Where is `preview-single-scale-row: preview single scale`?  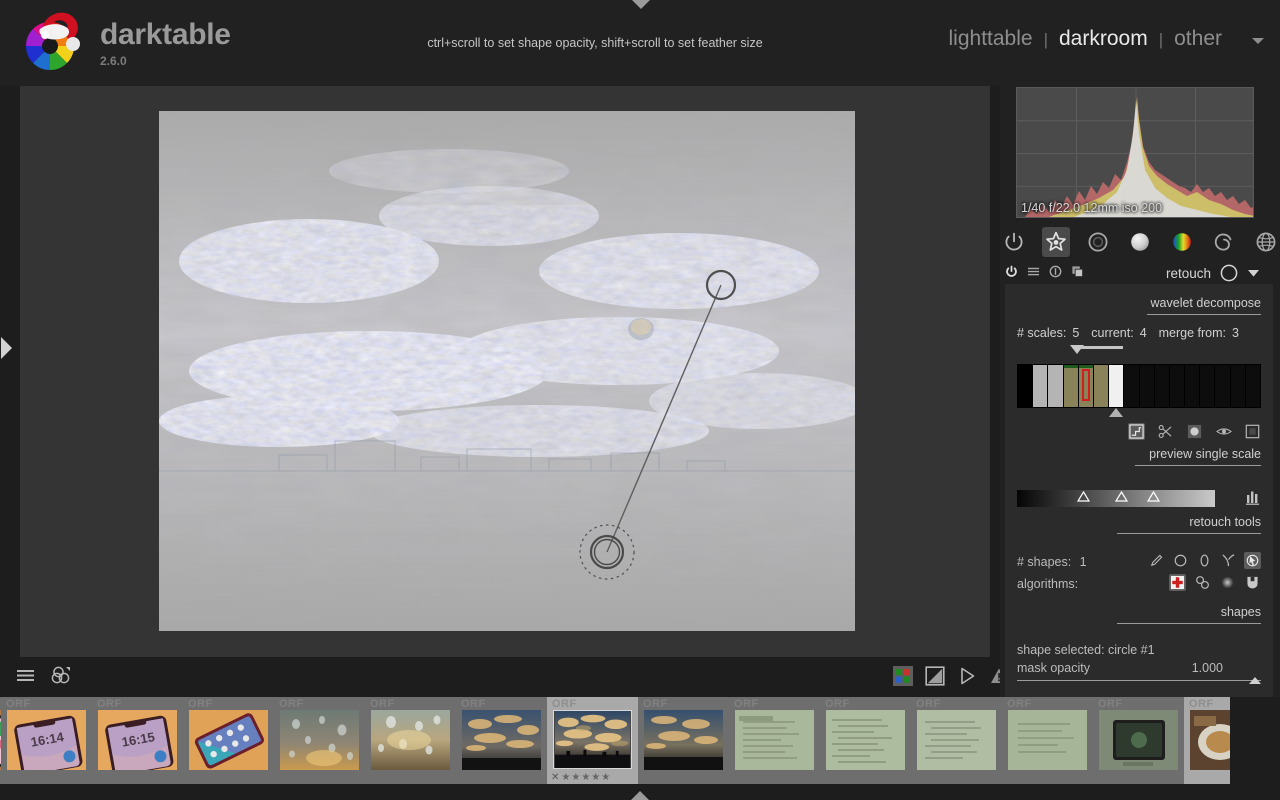 preview-single-scale-row: preview single scale is located at coordinates (1139, 454).